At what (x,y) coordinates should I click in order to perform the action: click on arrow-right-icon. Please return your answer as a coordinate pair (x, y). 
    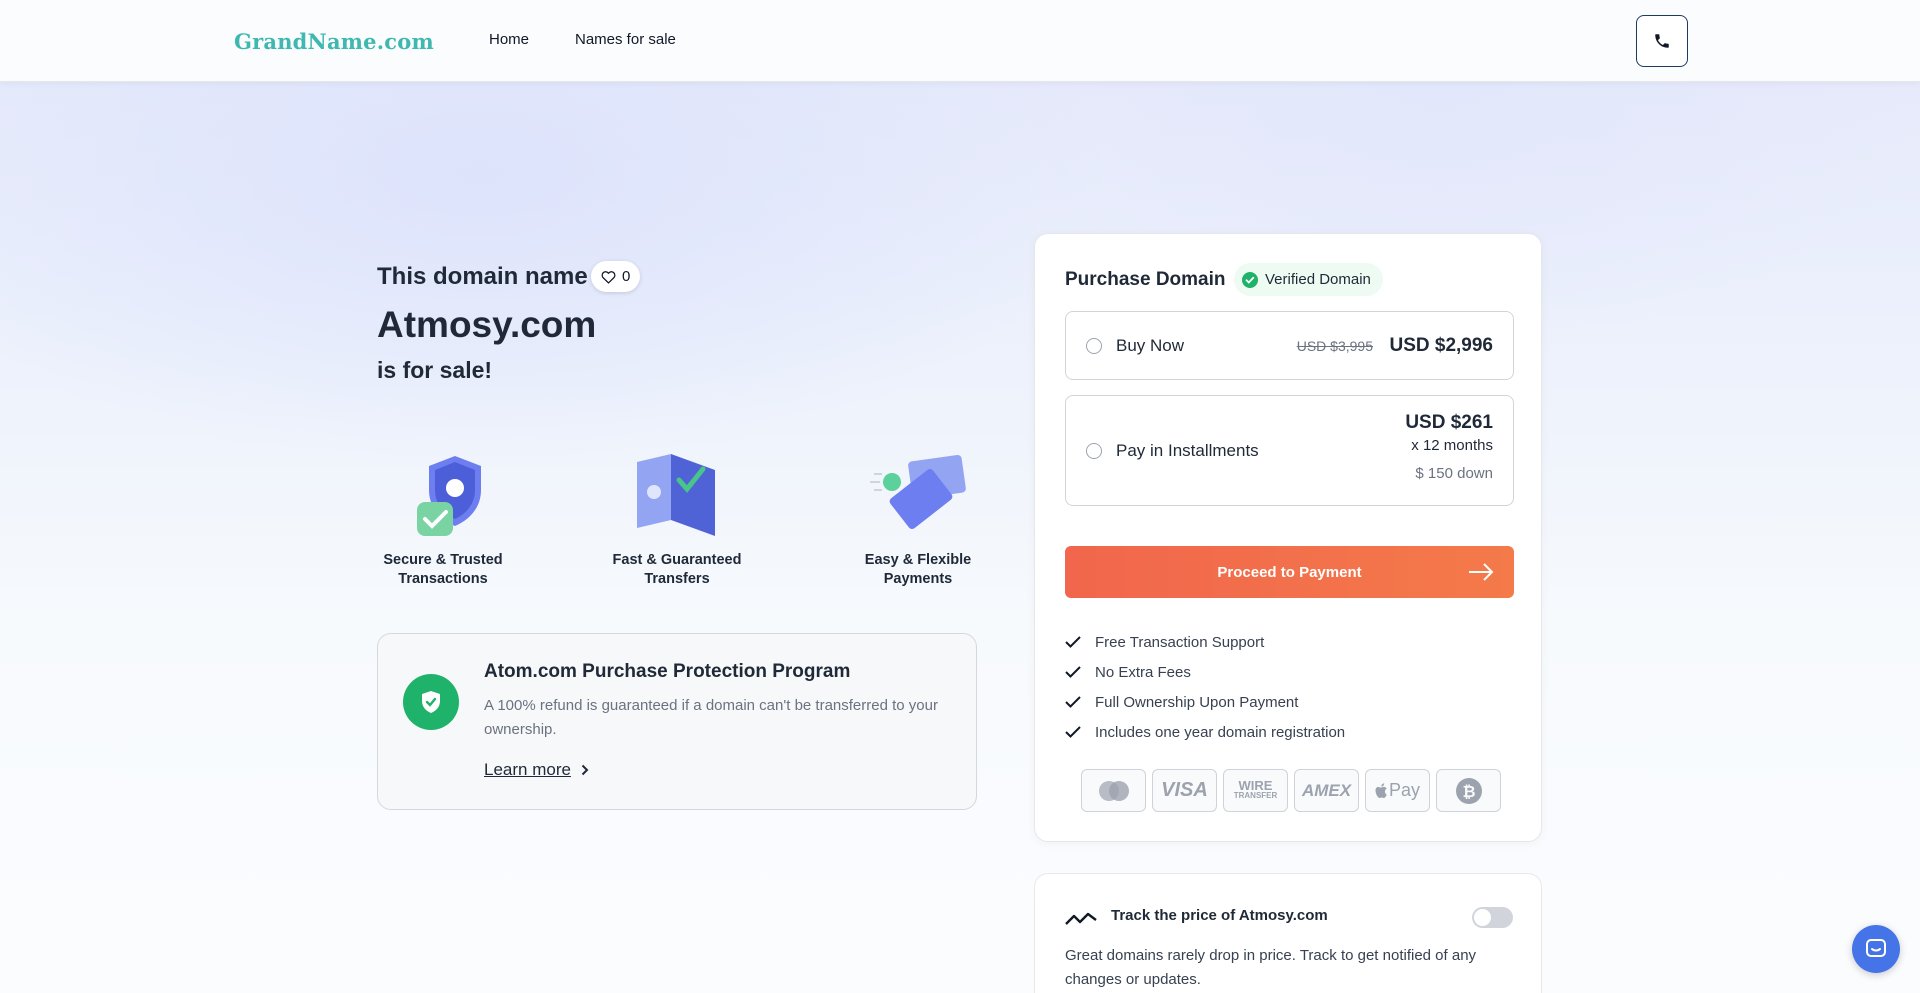
    Looking at the image, I should click on (1481, 572).